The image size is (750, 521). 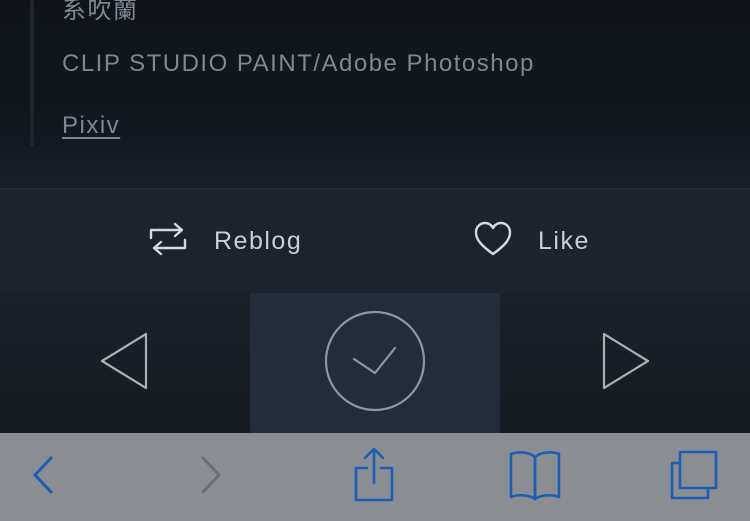 I want to click on reblog-icon, so click(x=168, y=241).